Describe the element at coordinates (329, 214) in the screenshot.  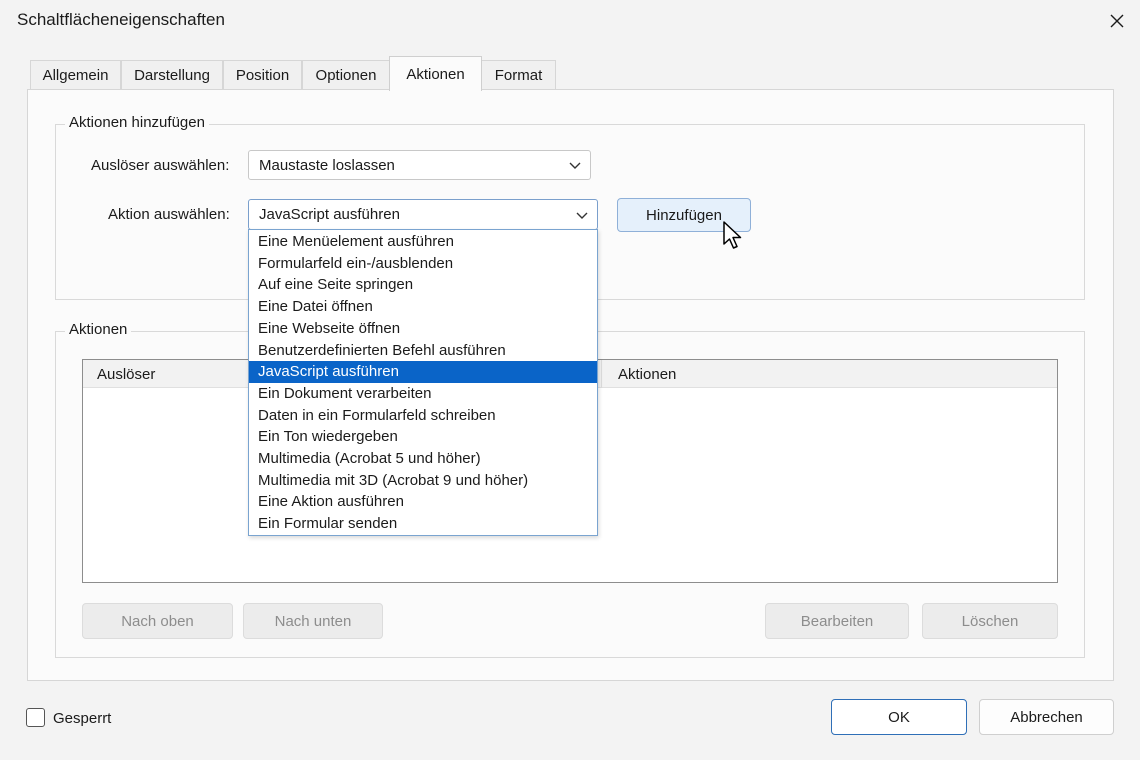
I see `action-select-value: JavaScript ausführen` at that location.